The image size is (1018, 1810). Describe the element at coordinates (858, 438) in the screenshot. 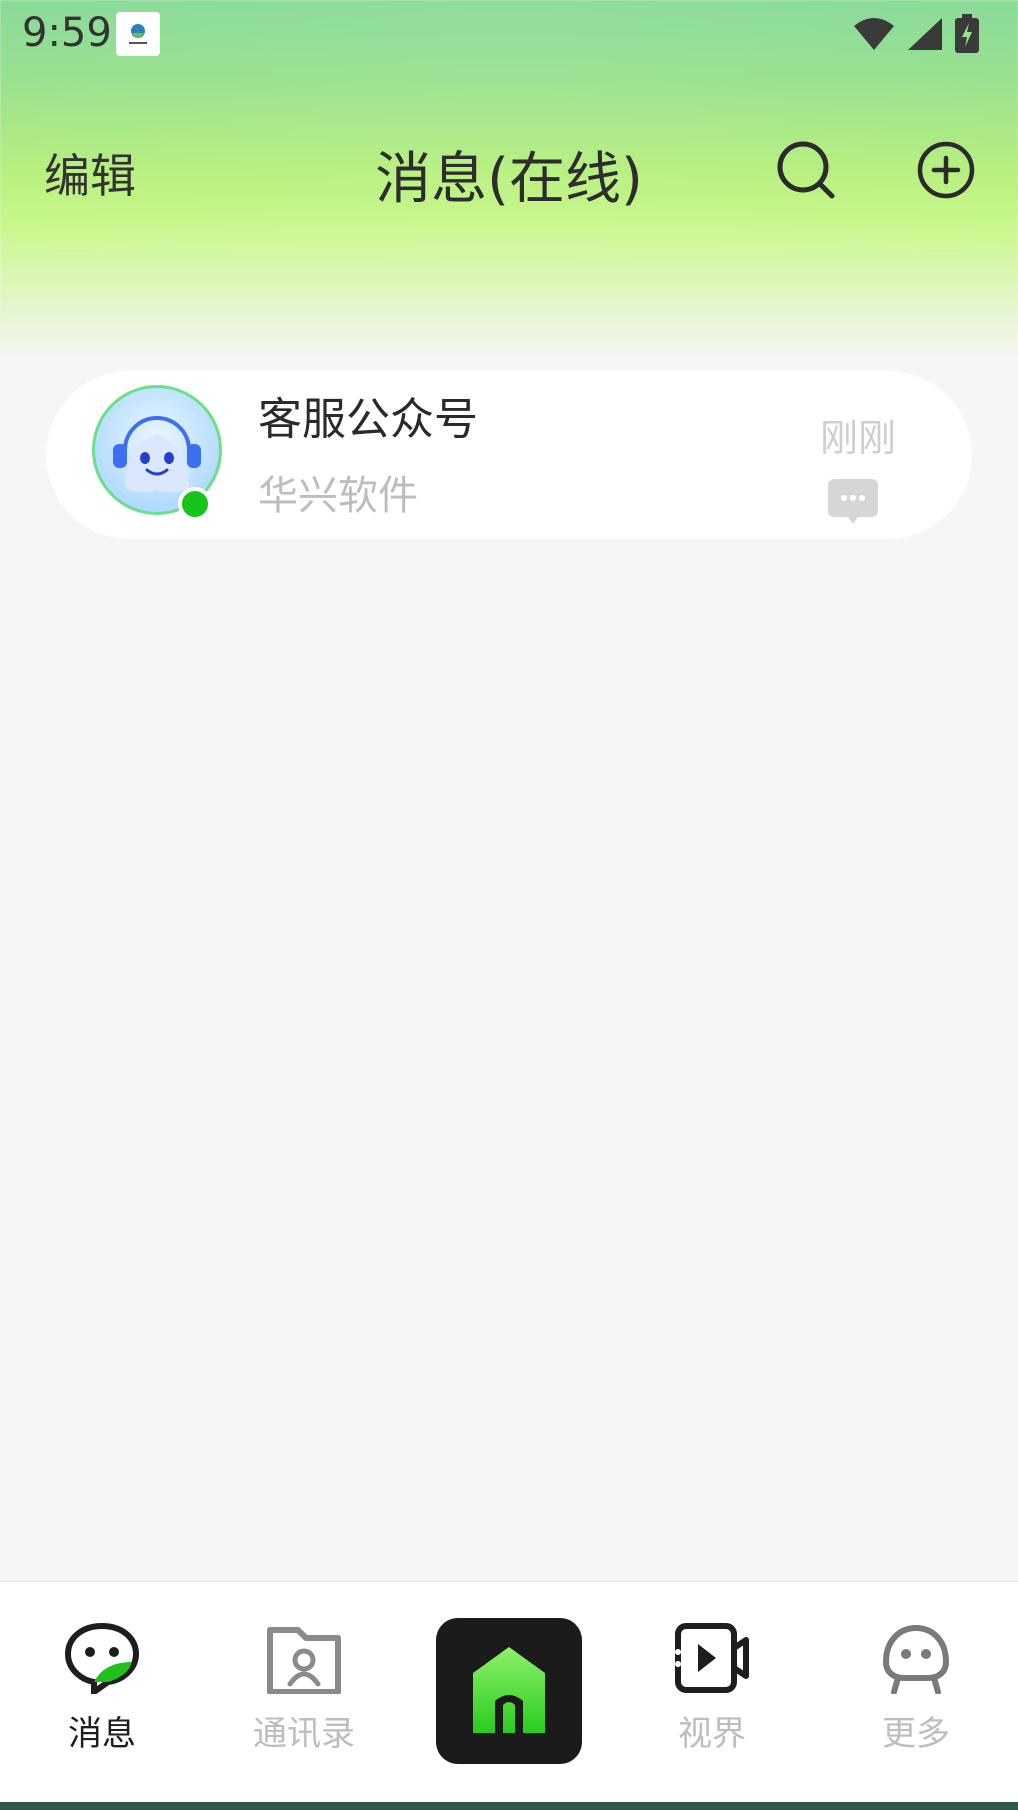

I see `conversation-time: 刚刚` at that location.